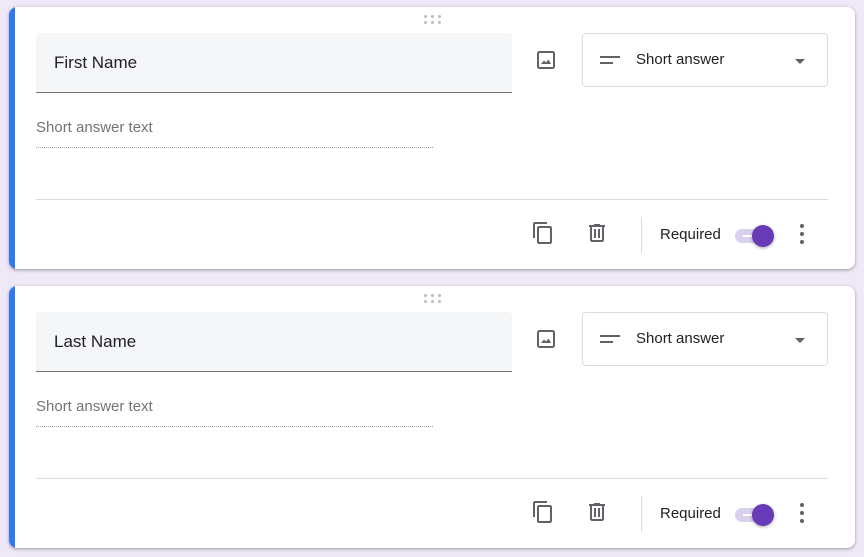 This screenshot has height=557, width=864. I want to click on question-title-input: First Name, so click(274, 63).